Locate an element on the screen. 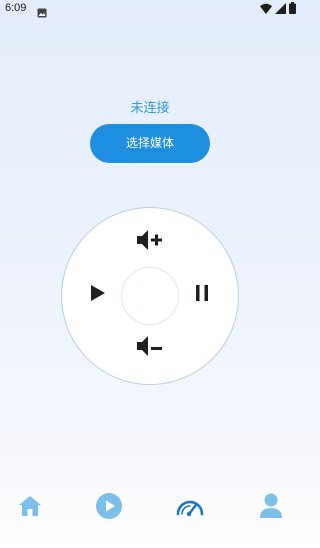 Image resolution: width=320 pixels, height=548 pixels. home-icon is located at coordinates (30, 508).